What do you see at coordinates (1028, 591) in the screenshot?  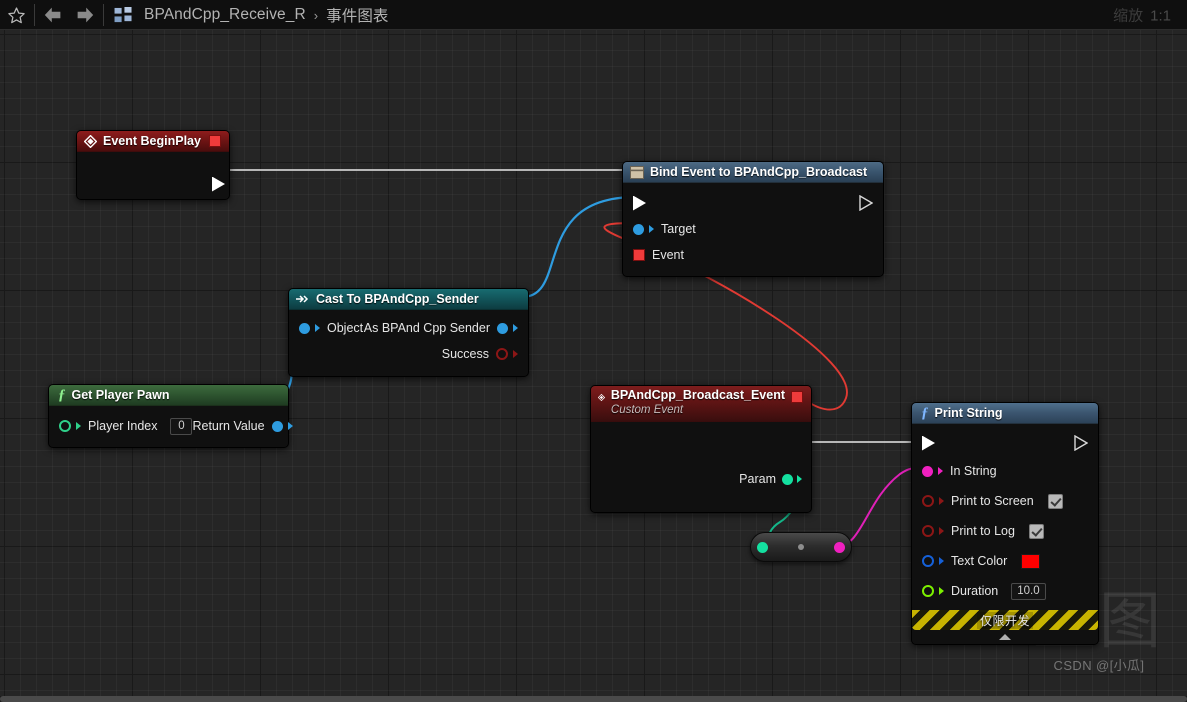 I see `duration-input: 10.0` at bounding box center [1028, 591].